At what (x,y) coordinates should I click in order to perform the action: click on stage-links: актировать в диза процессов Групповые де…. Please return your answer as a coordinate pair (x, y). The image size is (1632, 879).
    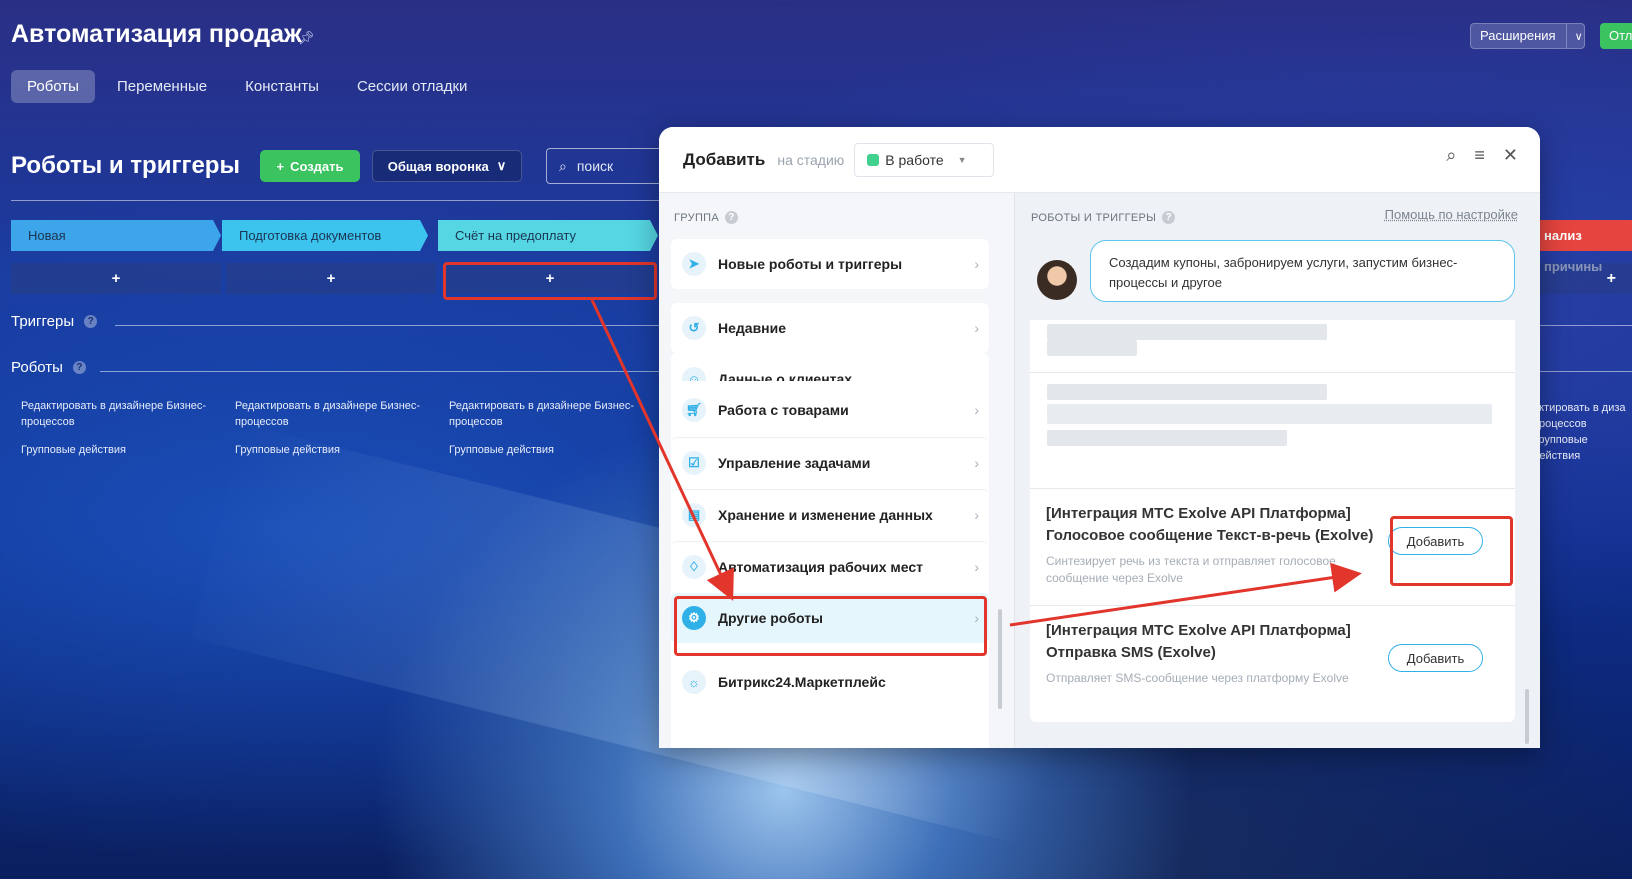
    Looking at the image, I should click on (1582, 432).